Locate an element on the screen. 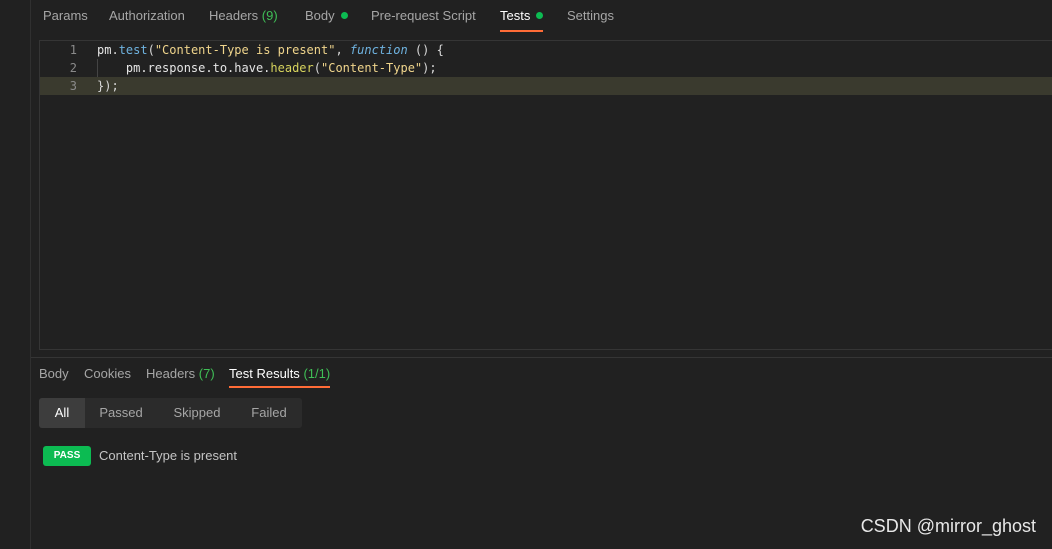  response-tab-body: Body is located at coordinates (54, 374).